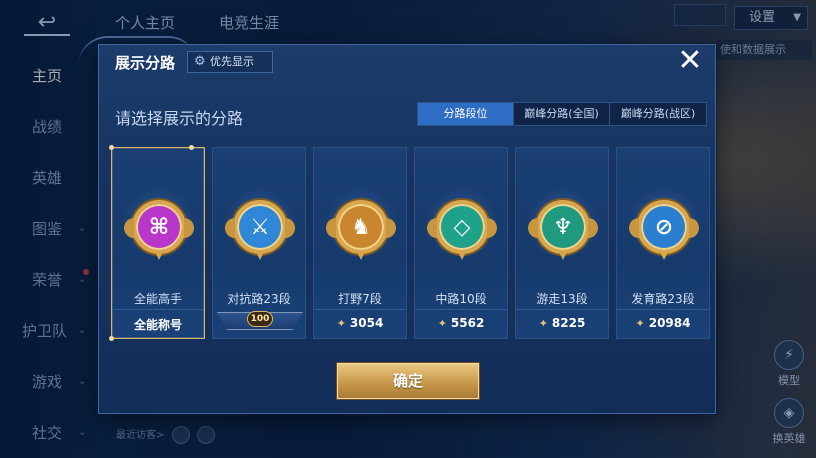 The image size is (816, 458). What do you see at coordinates (663, 323) in the screenshot?
I see `lane-card-score: ✦ 20984` at bounding box center [663, 323].